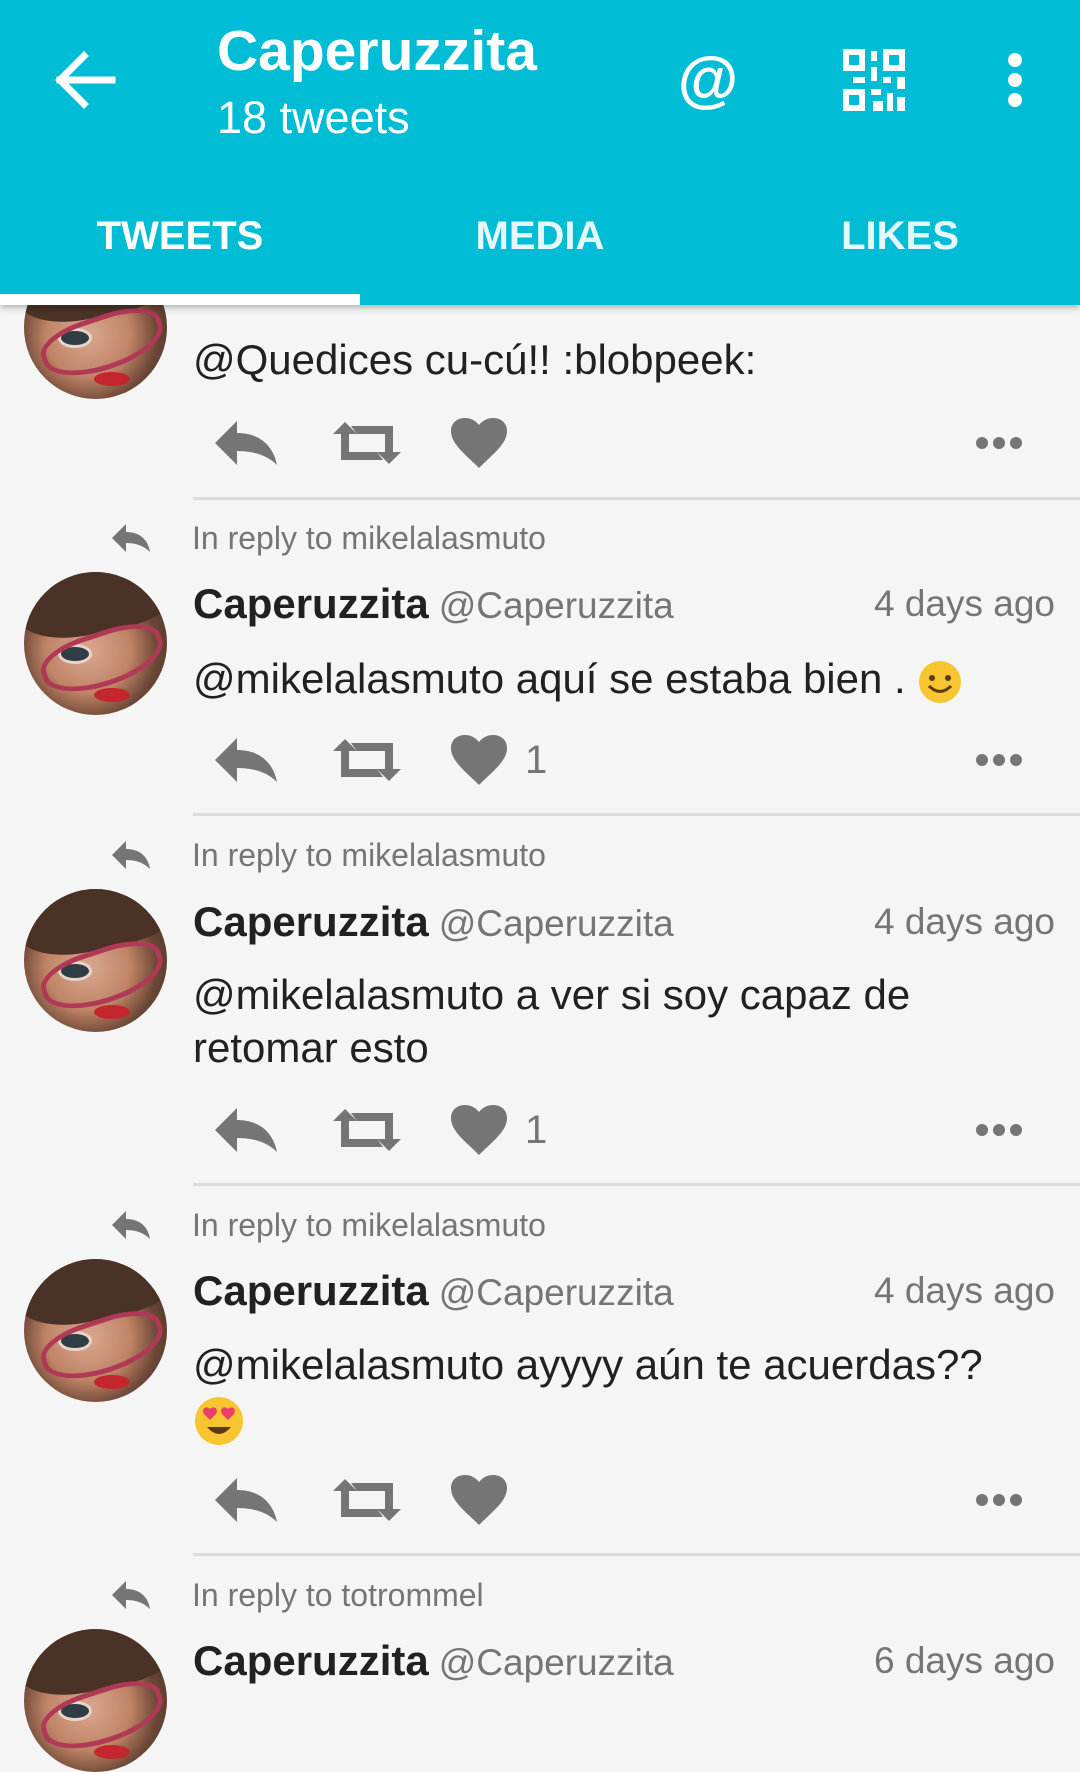 This screenshot has height=1772, width=1080. What do you see at coordinates (613, 1392) in the screenshot?
I see `tweet-text-container: @mikelalasmuto ayyyy aún te acuerdas??` at bounding box center [613, 1392].